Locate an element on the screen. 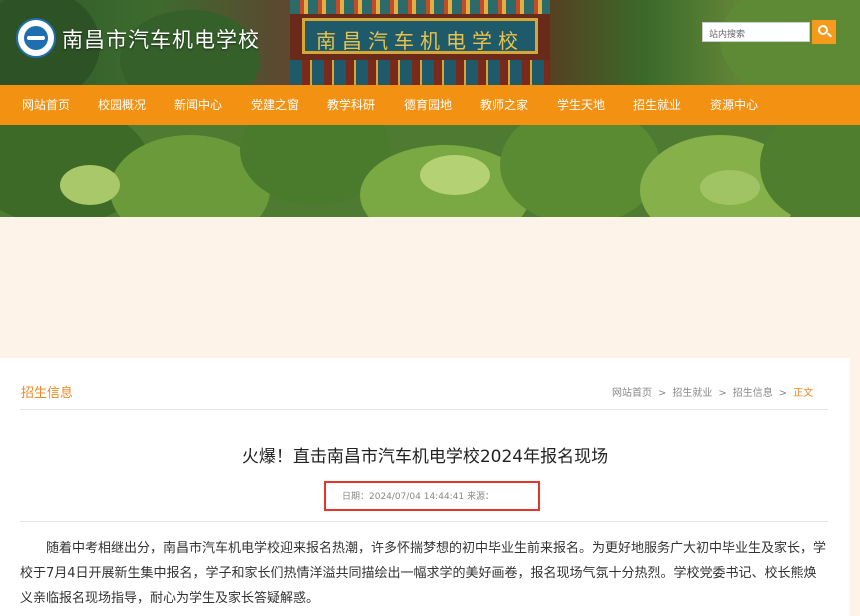 The height and width of the screenshot is (616, 860). school-logo-icon is located at coordinates (36, 38).